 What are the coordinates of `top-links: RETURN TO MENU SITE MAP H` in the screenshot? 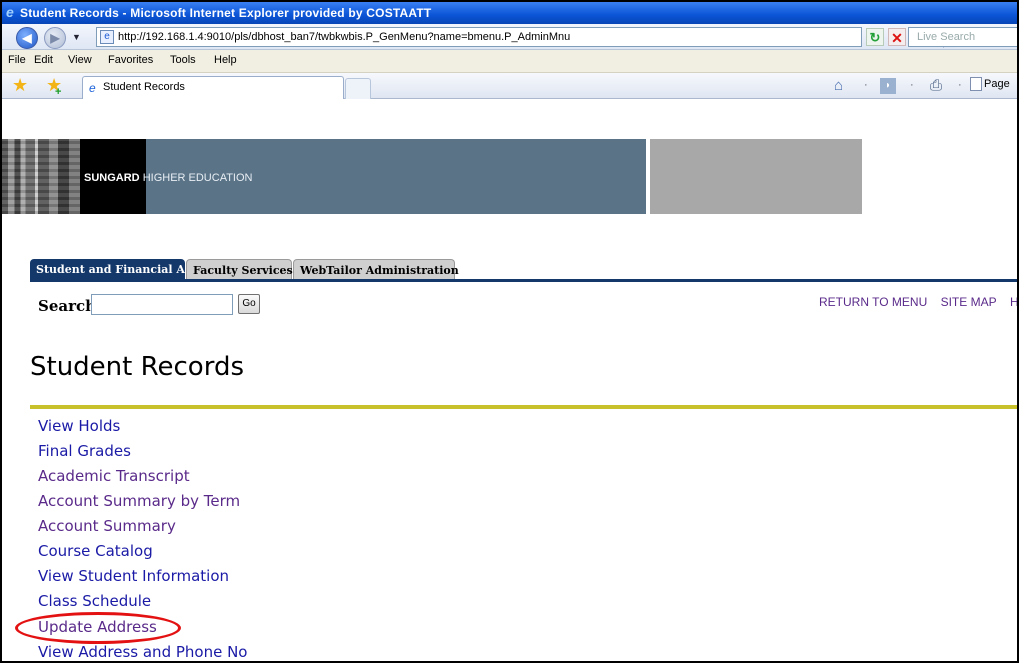 It's located at (918, 302).